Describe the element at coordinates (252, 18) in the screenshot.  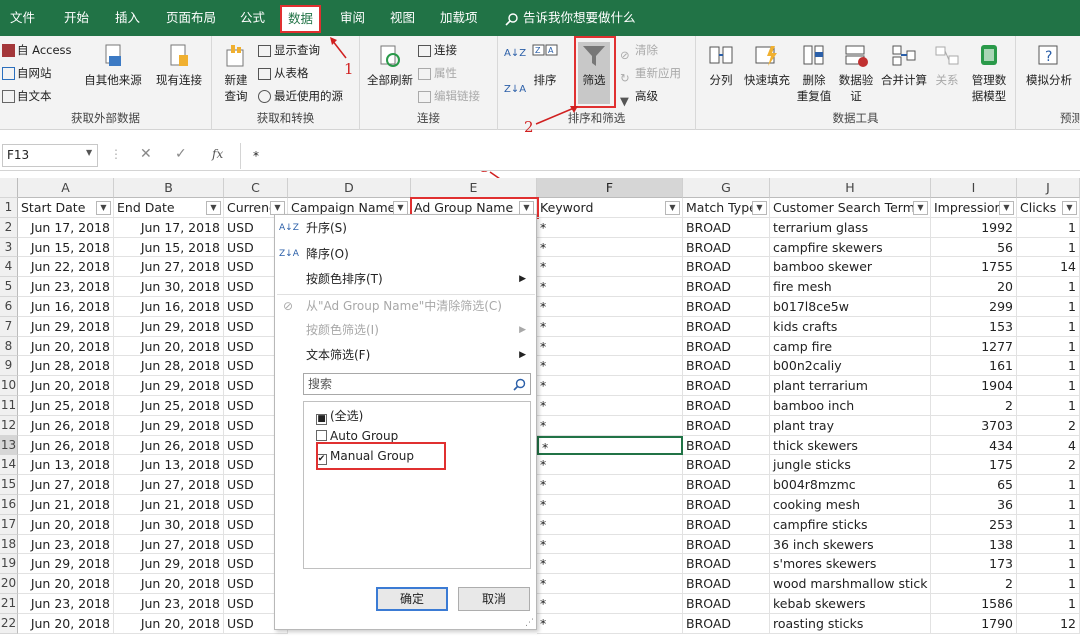
I see `tab-formulas: 公式` at that location.